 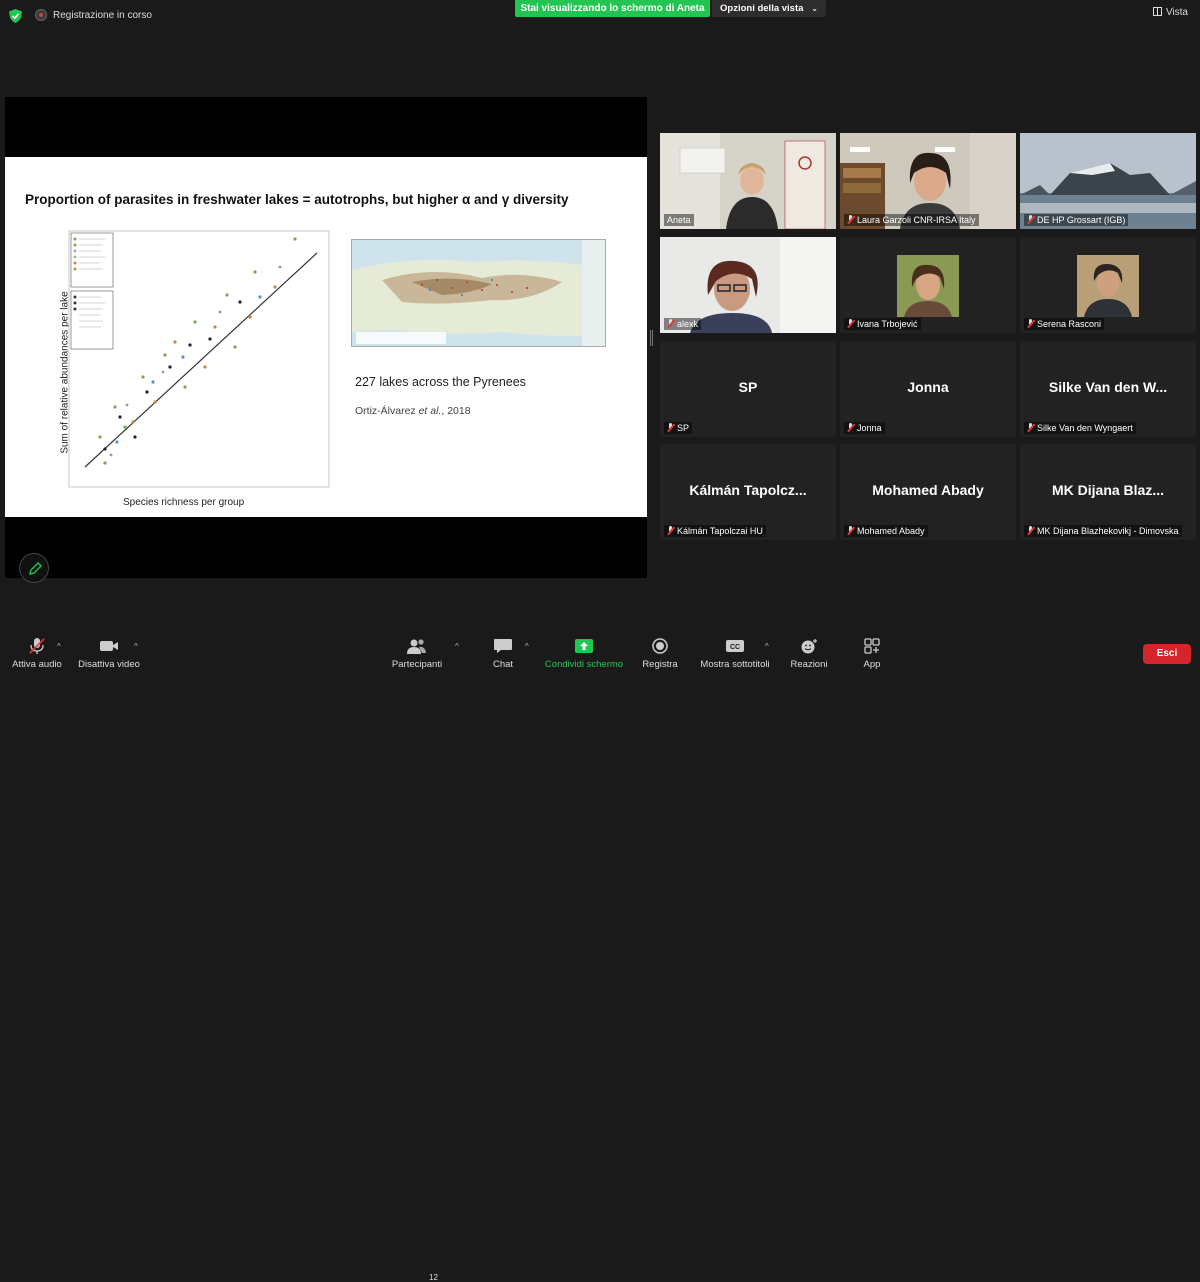 I want to click on apps-button: App, so click(x=872, y=650).